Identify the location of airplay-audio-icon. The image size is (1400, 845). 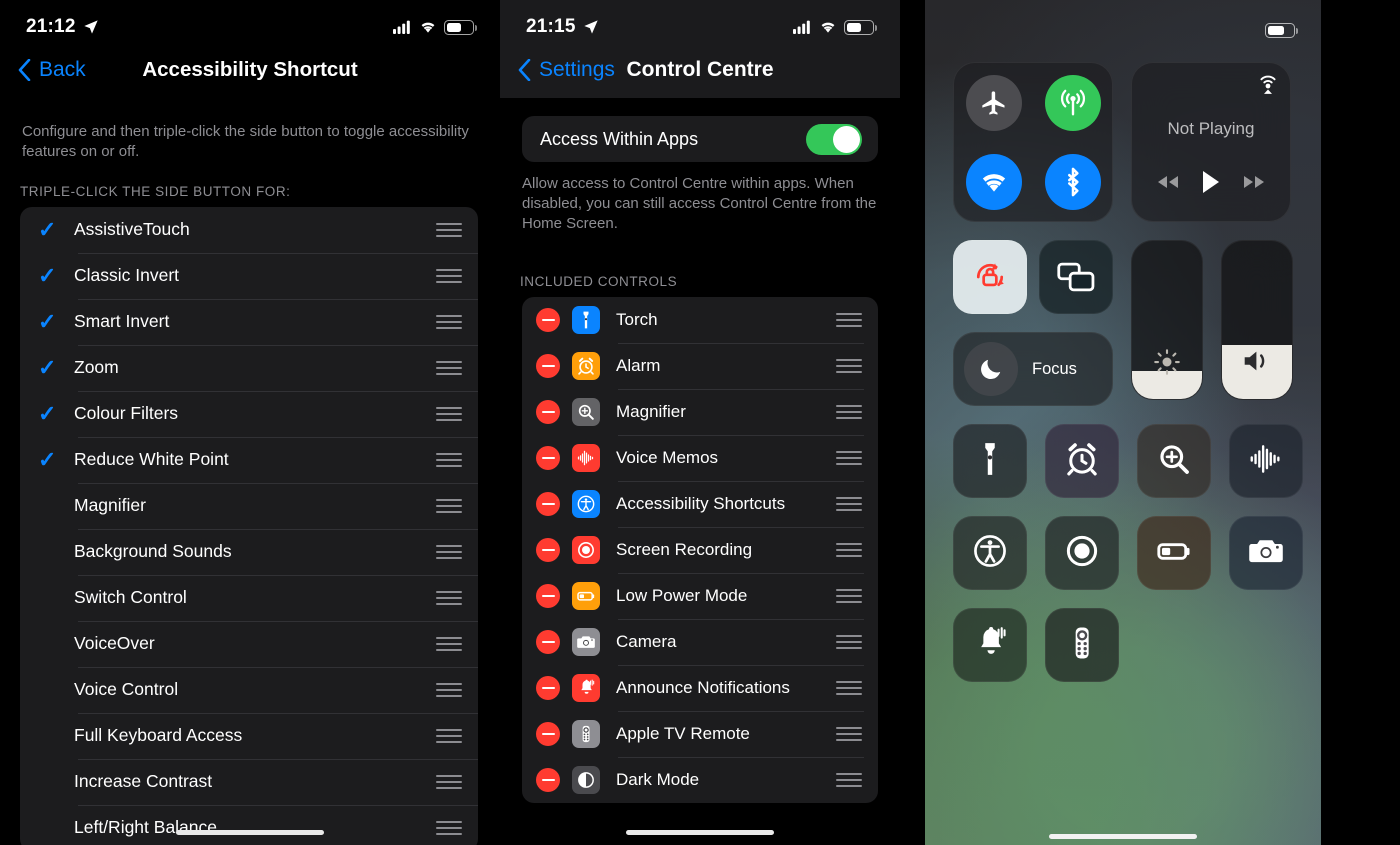
(1268, 83).